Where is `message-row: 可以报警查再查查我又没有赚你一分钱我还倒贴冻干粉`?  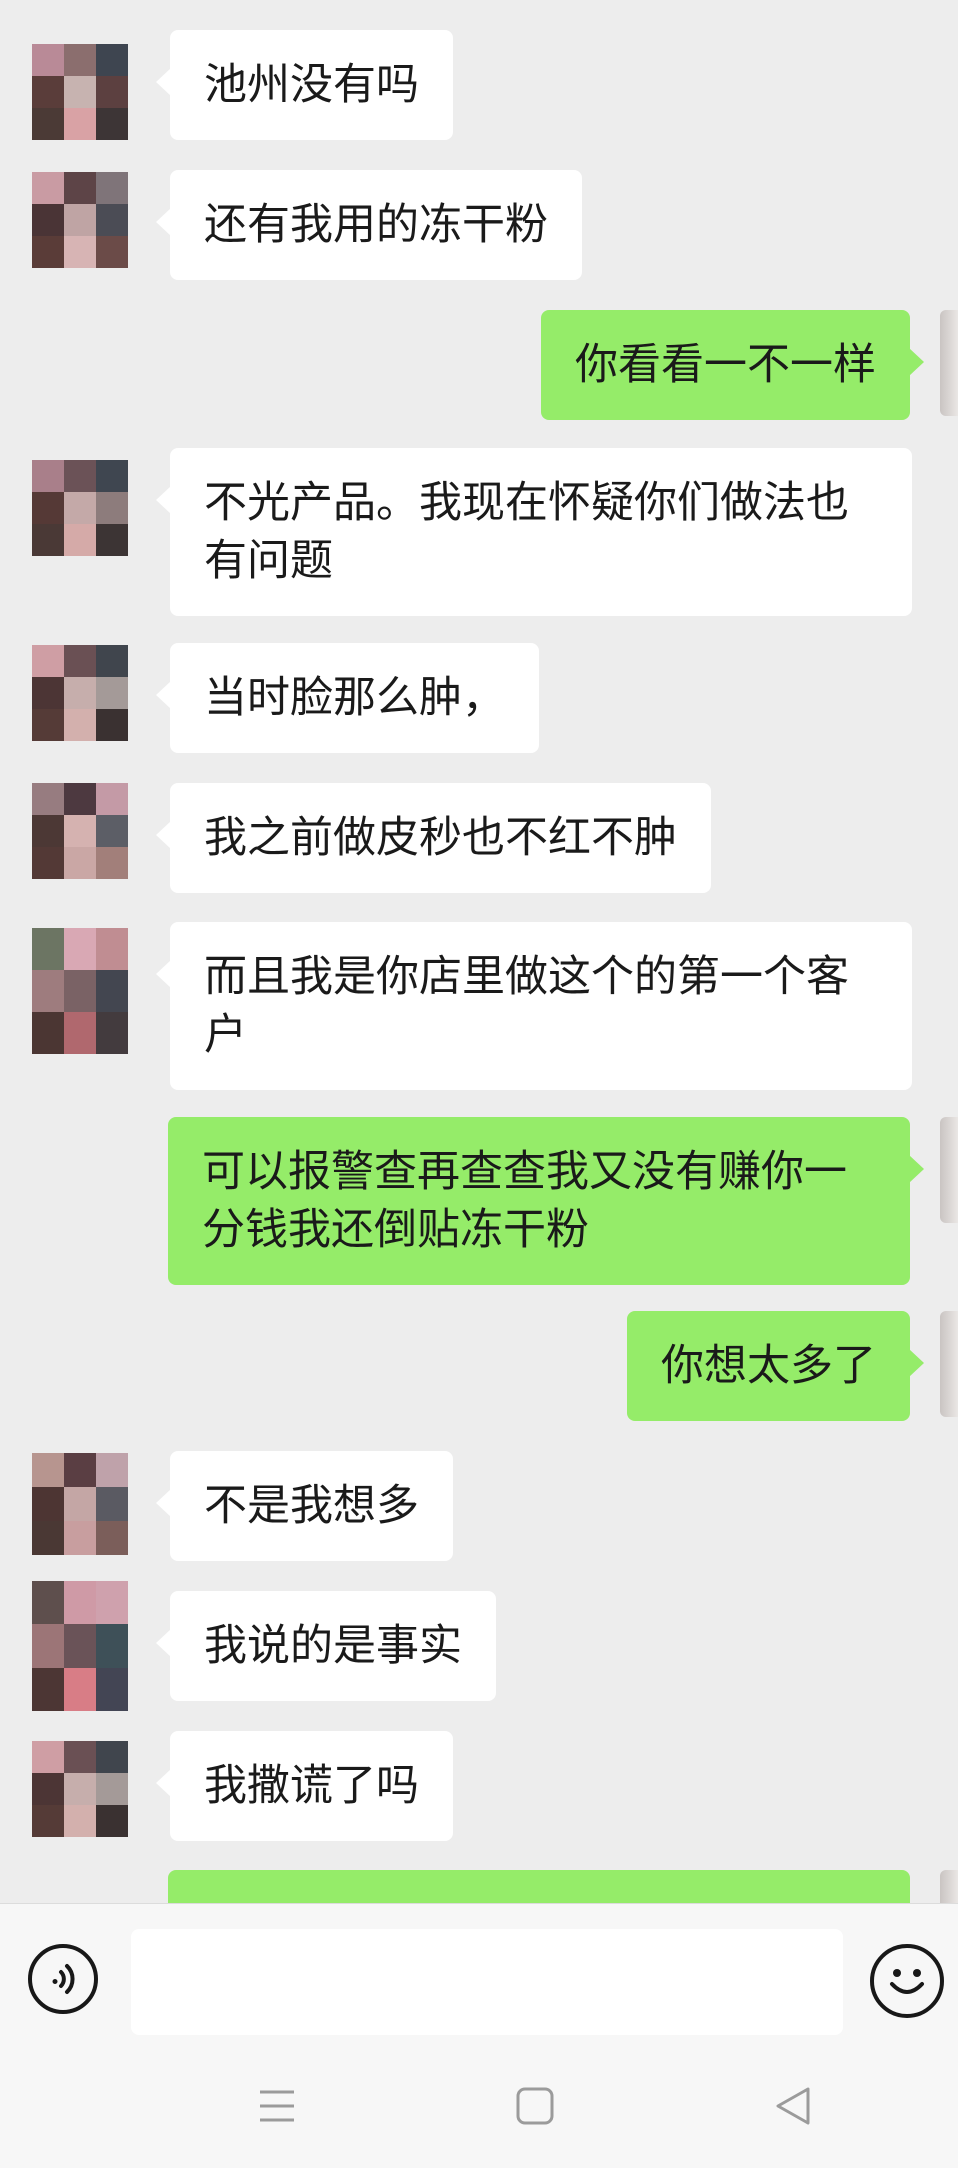 message-row: 可以报警查再查查我又没有赚你一分钱我还倒贴冻干粉 is located at coordinates (479, 1201).